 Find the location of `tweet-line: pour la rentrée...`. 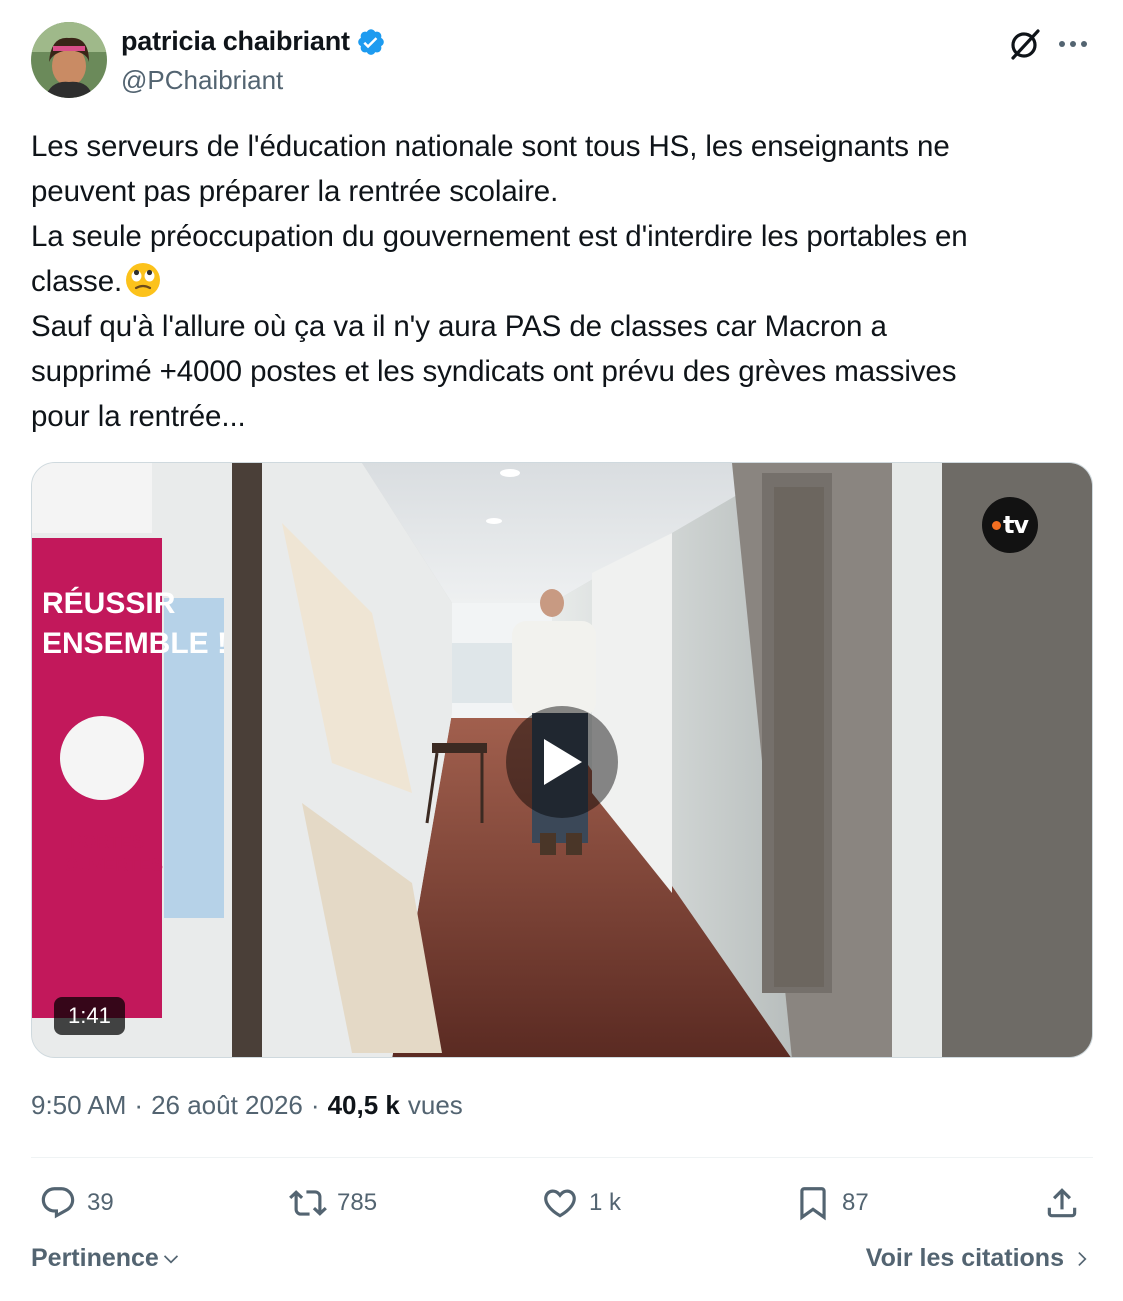

tweet-line: pour la rentrée... is located at coordinates (138, 416).